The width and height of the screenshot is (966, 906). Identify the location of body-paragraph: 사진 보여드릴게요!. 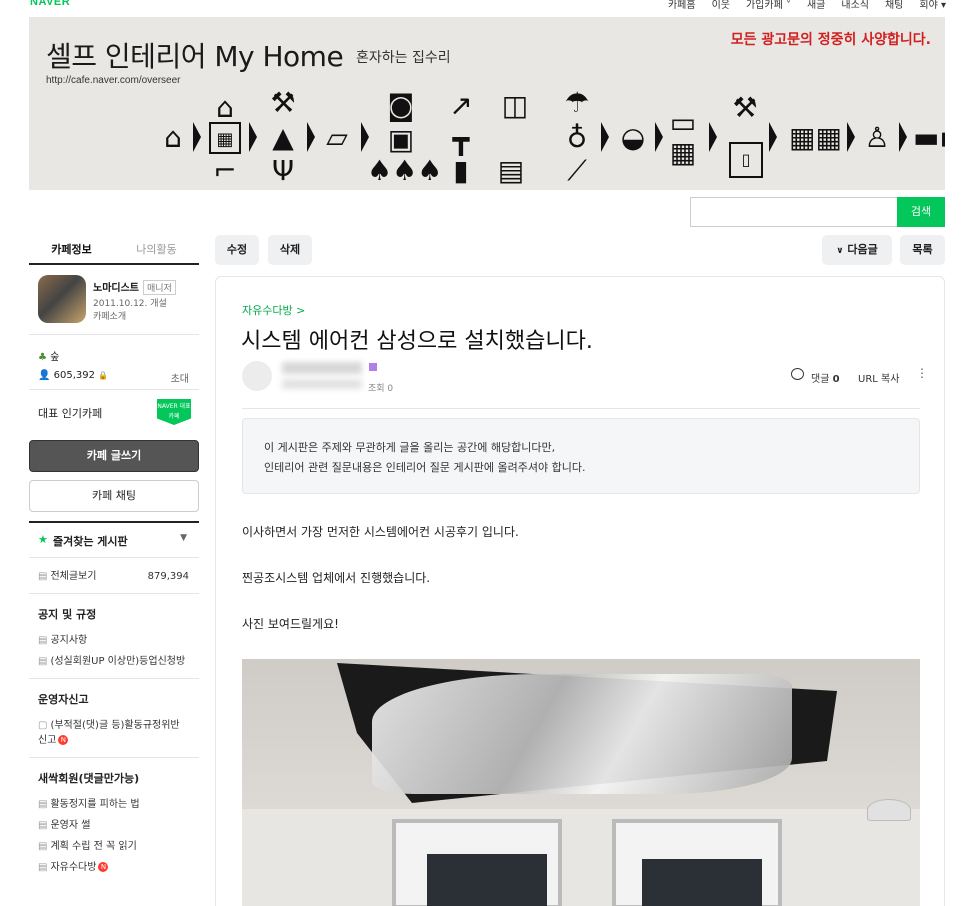
(290, 624).